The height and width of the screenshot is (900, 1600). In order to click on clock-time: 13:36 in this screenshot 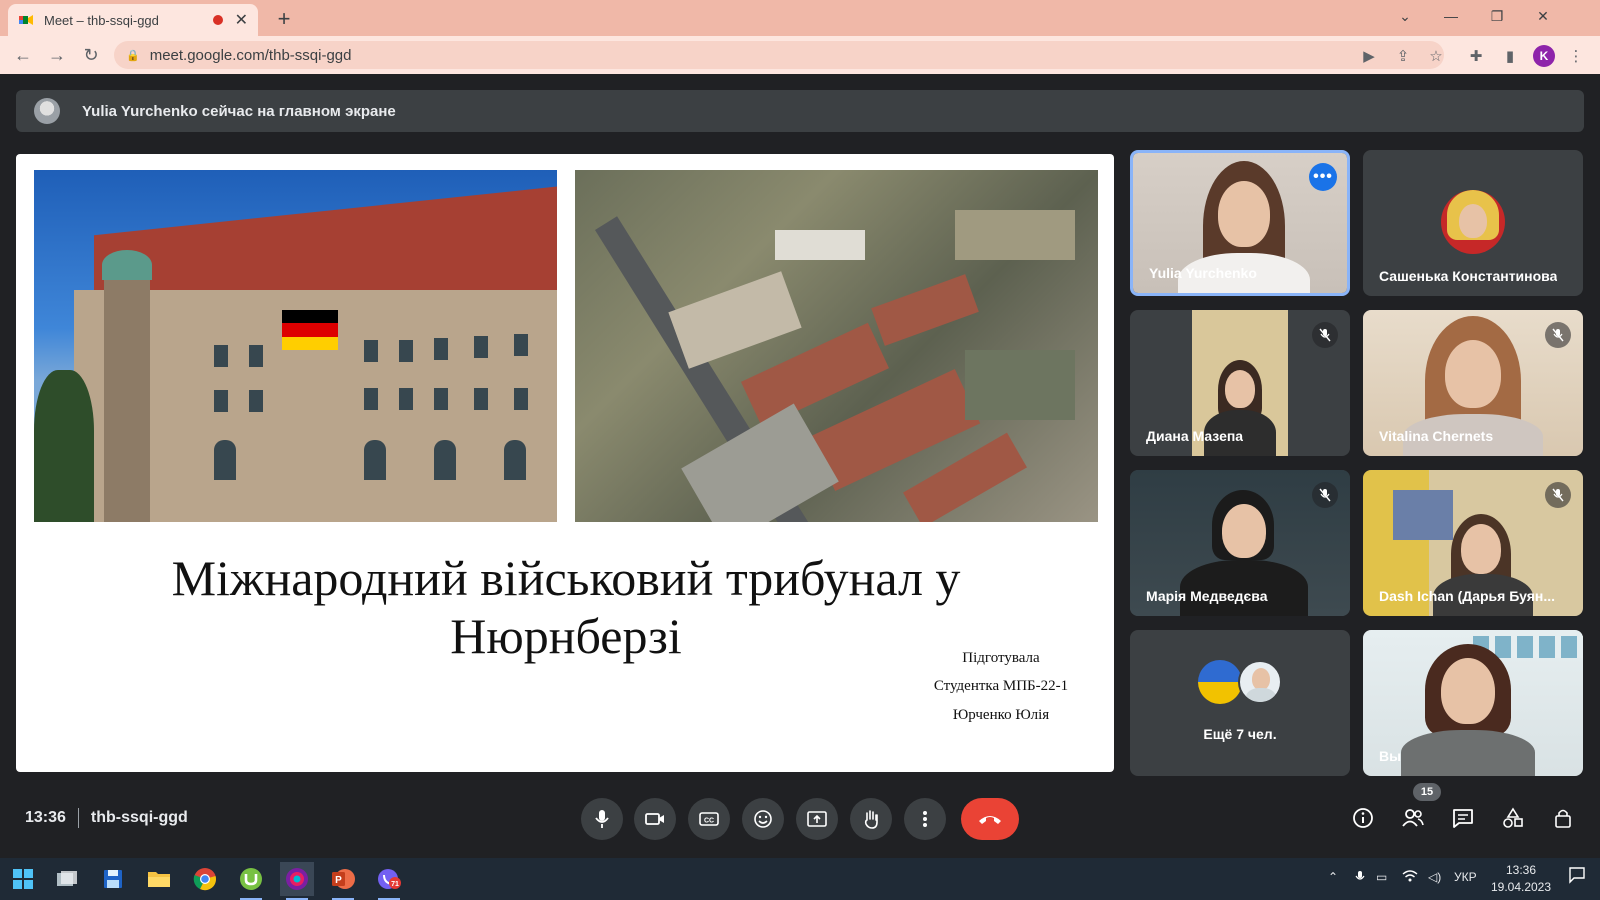, I will do `click(1521, 870)`.